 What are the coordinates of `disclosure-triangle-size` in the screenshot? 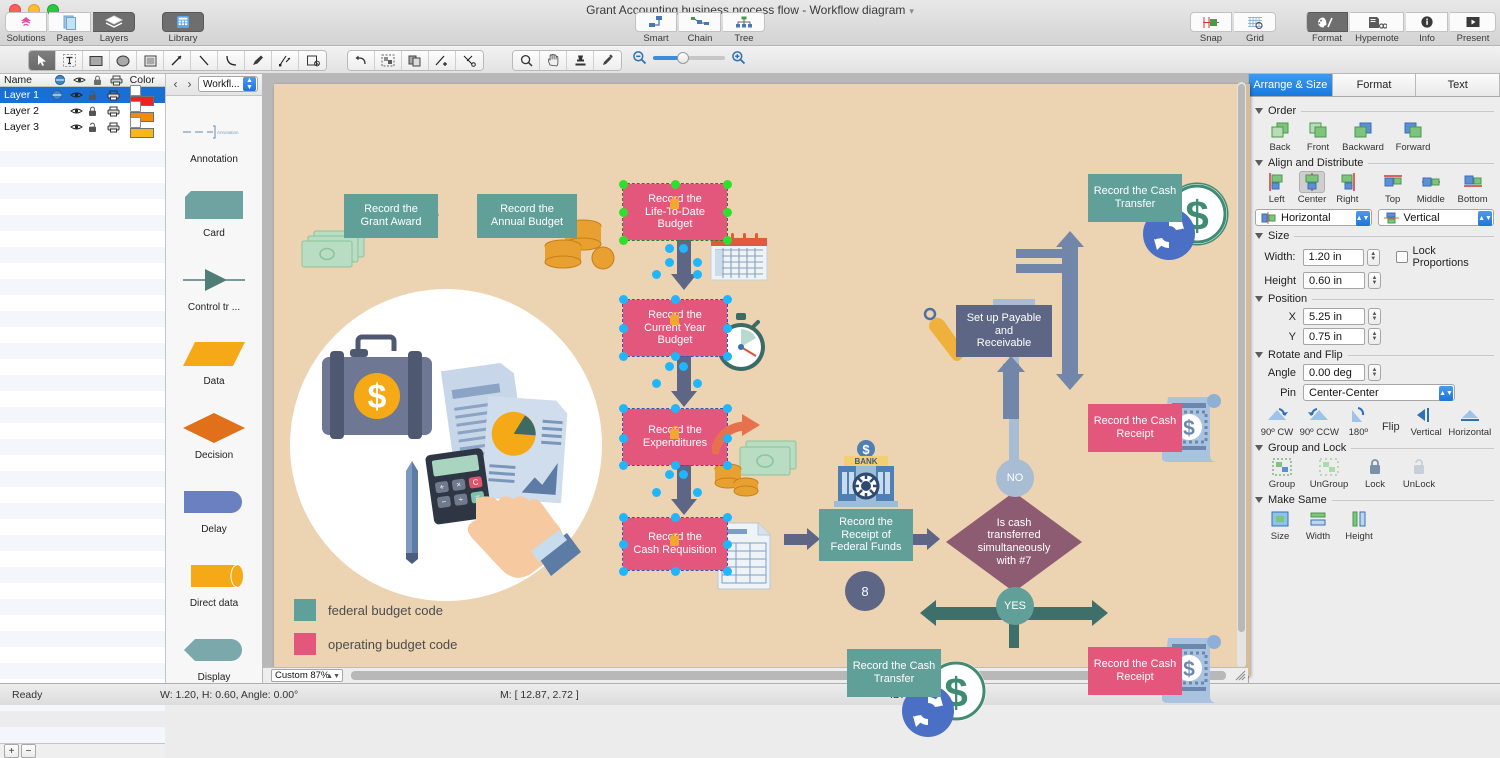 It's located at (1259, 236).